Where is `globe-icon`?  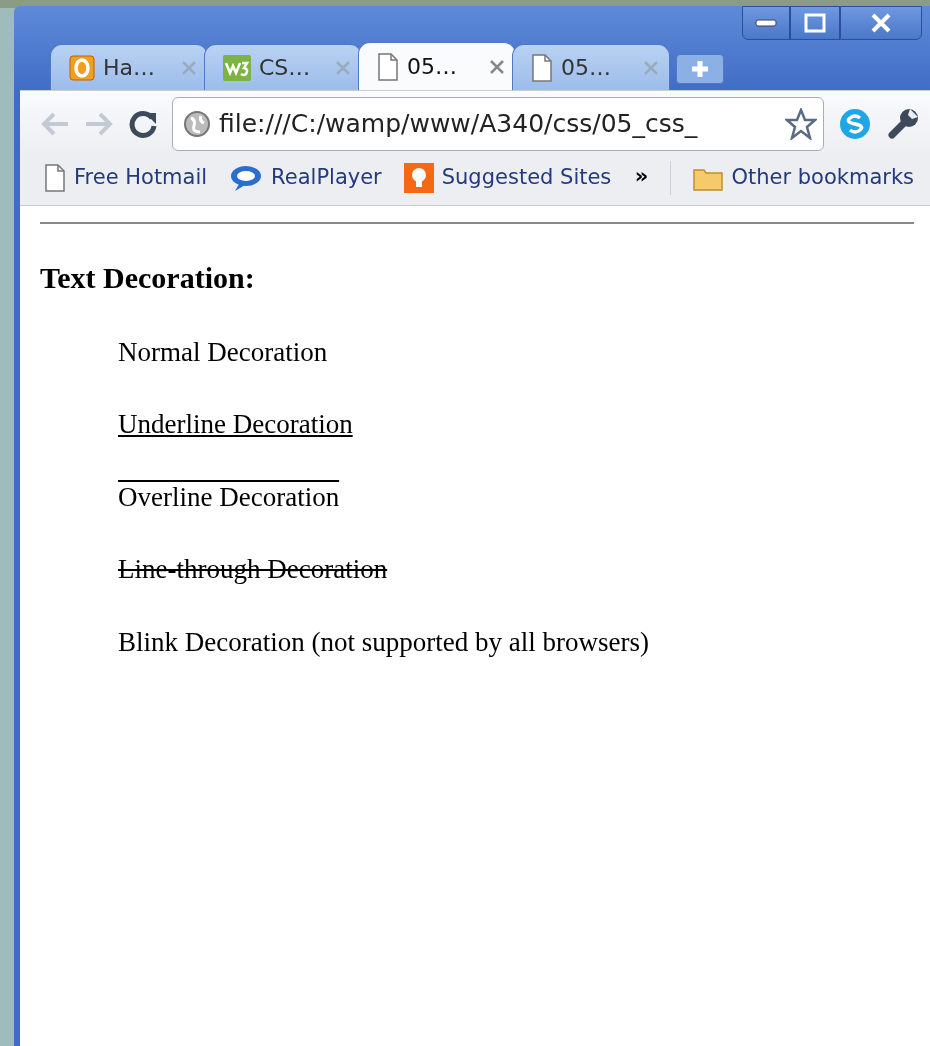
globe-icon is located at coordinates (197, 124).